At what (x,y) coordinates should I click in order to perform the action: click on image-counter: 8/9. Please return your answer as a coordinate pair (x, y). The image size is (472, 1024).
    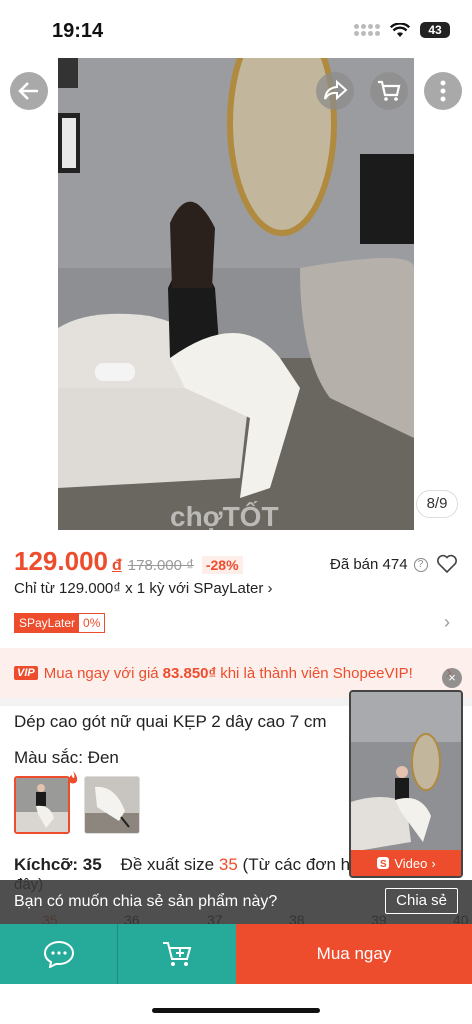
    Looking at the image, I should click on (437, 504).